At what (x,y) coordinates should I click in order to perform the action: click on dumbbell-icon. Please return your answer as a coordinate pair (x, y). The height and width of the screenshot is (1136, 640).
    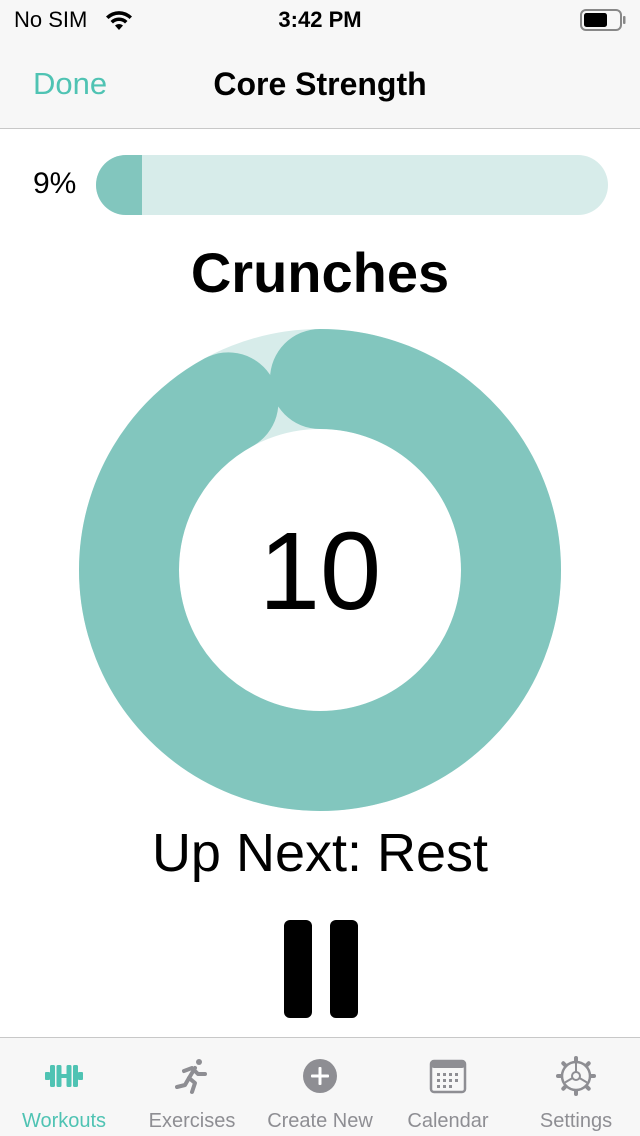
    Looking at the image, I should click on (64, 1076).